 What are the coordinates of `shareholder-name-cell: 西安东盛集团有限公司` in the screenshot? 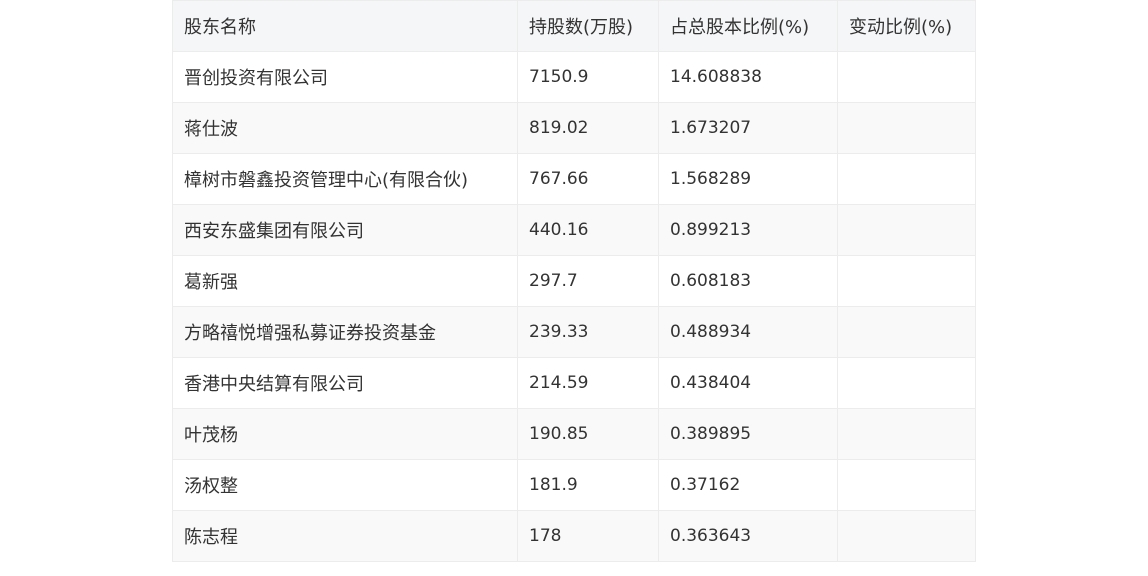 It's located at (345, 230).